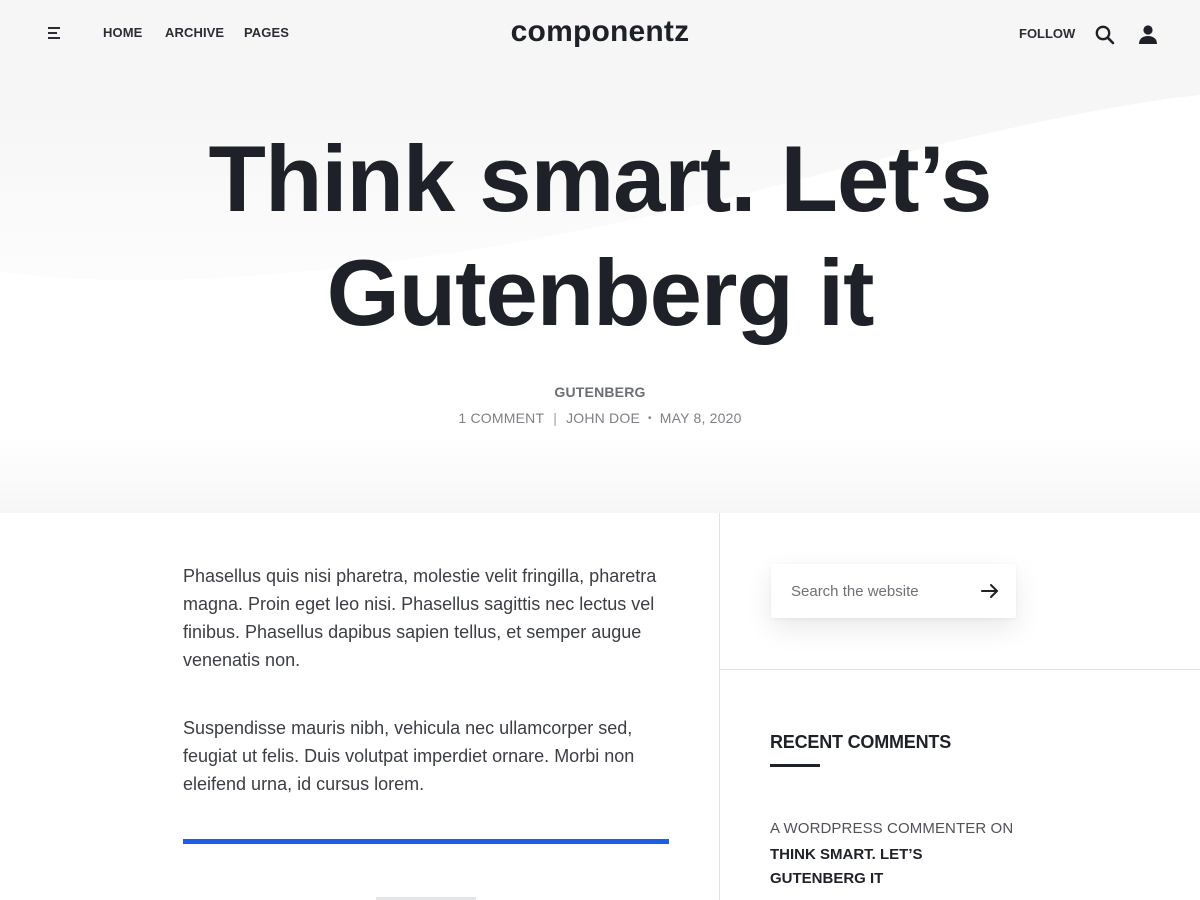 The width and height of the screenshot is (1200, 900). What do you see at coordinates (860, 742) in the screenshot?
I see `recent-comments-title: RECENT COMMENTS` at bounding box center [860, 742].